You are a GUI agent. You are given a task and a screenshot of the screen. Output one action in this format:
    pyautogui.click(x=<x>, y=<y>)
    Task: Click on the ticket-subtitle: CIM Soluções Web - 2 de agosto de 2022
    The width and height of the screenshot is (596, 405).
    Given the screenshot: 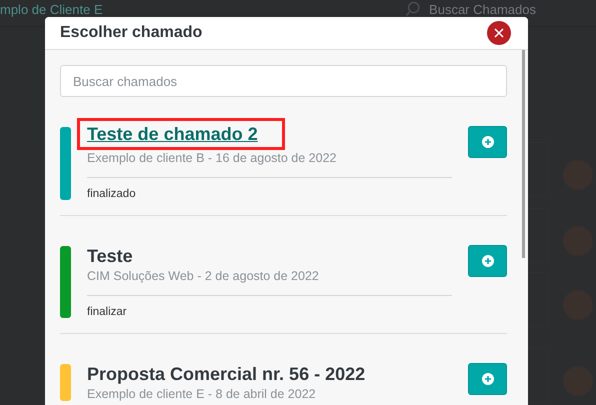 What is the action you would take?
    pyautogui.click(x=203, y=276)
    